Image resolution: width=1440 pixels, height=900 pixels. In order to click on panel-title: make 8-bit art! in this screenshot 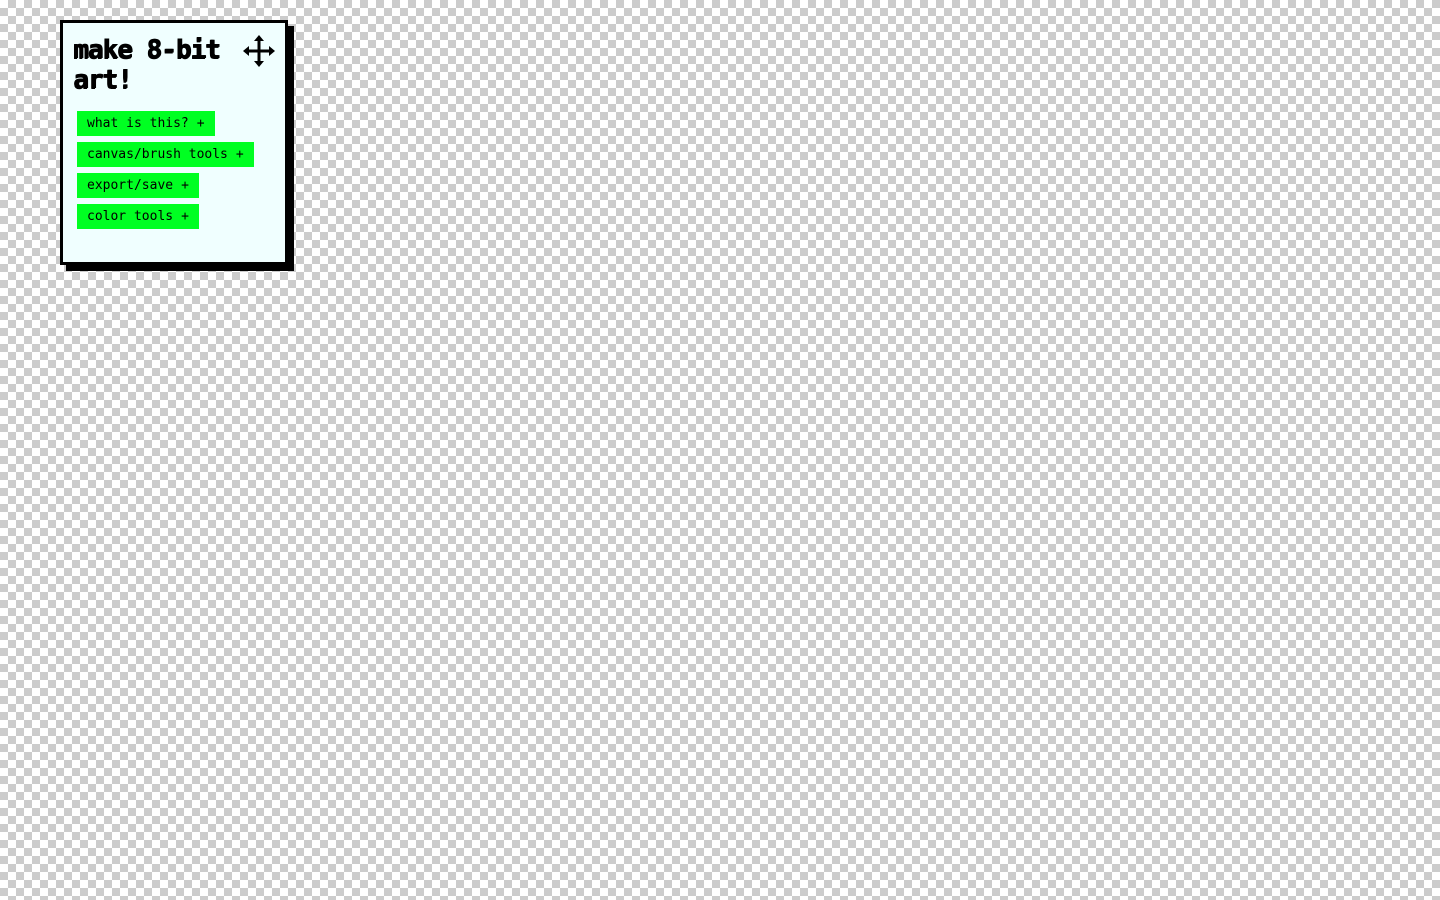, I will do `click(147, 65)`.